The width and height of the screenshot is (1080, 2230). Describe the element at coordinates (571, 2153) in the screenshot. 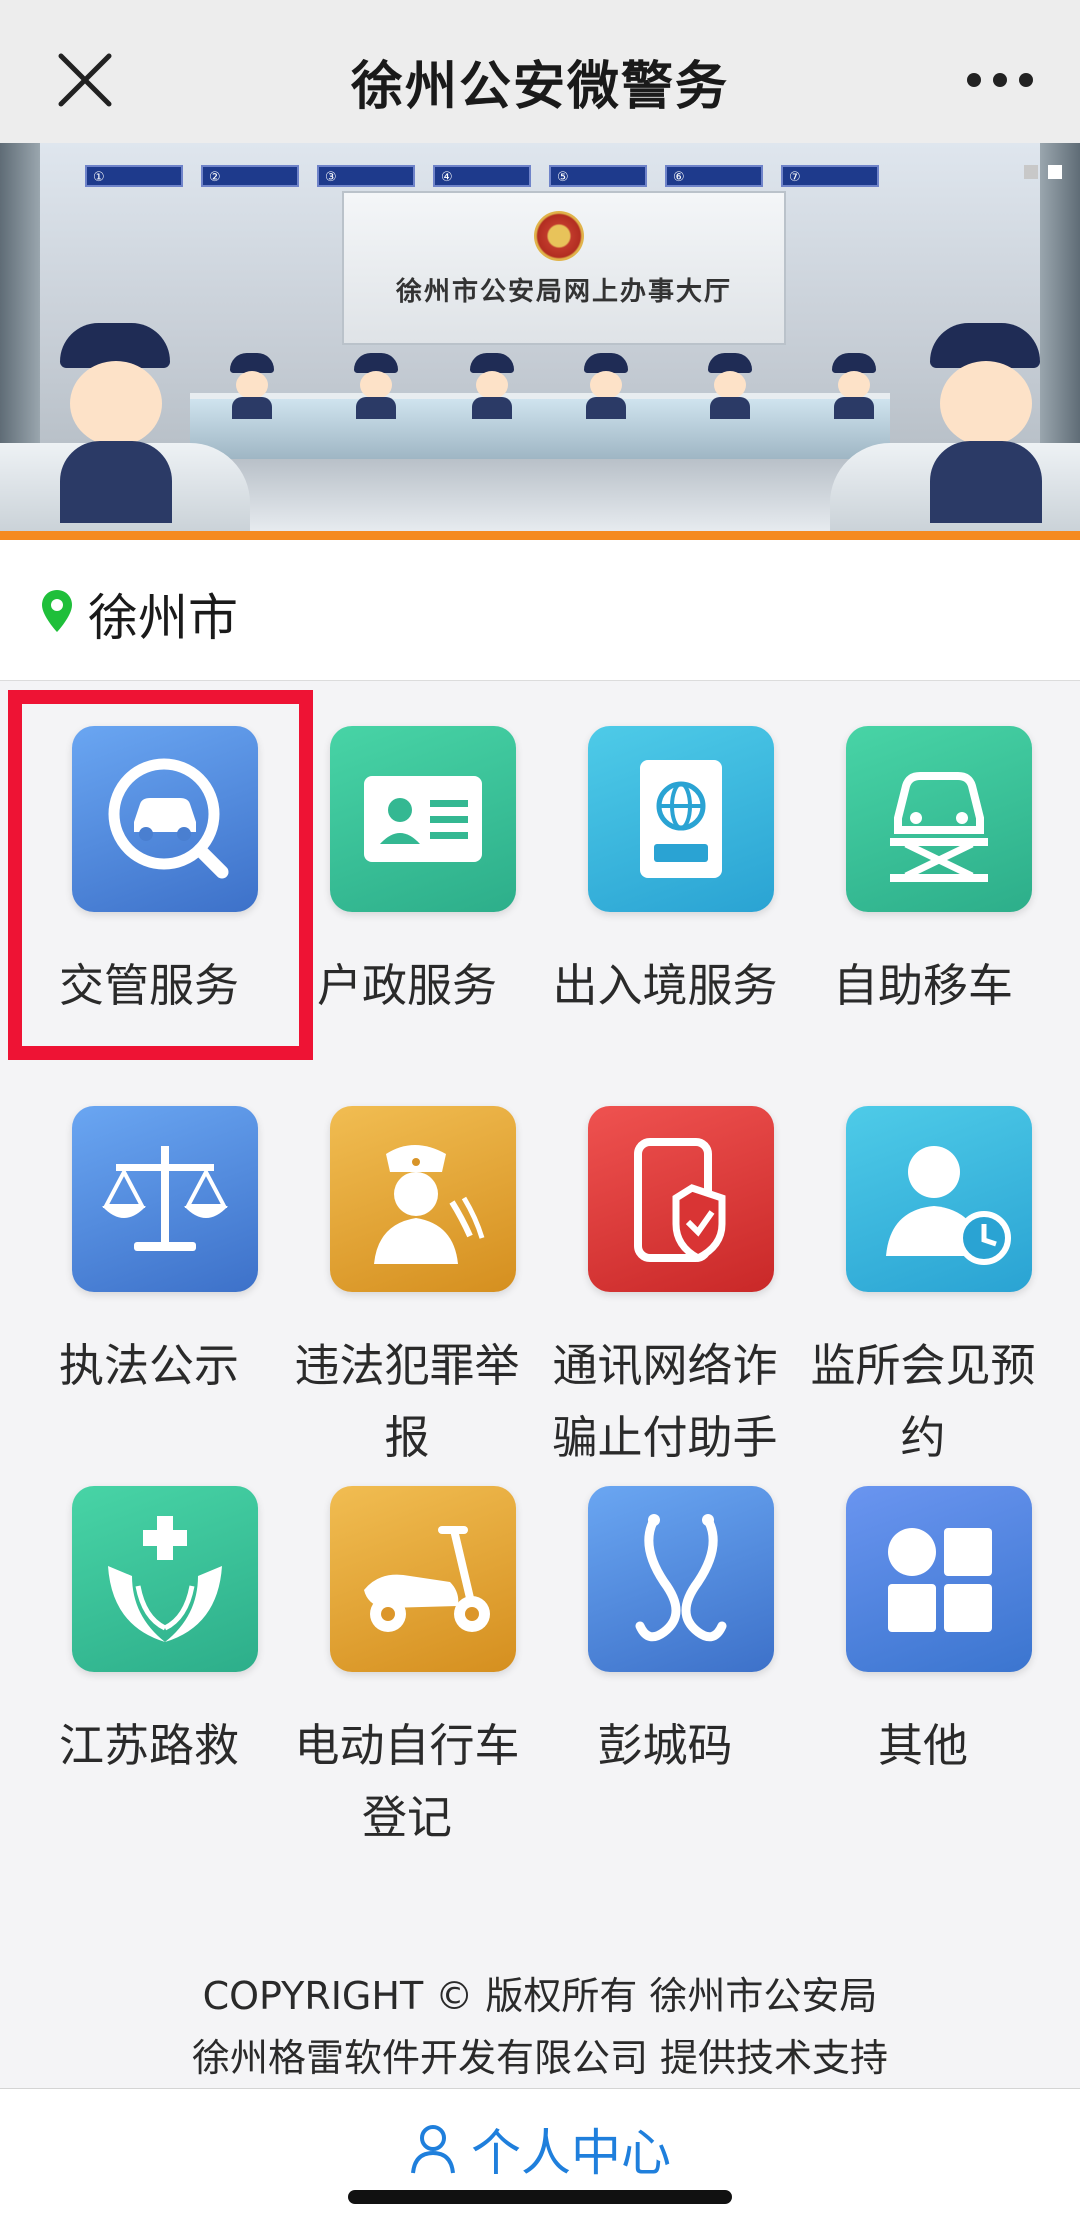

I see `tab-label: 个人中心` at that location.